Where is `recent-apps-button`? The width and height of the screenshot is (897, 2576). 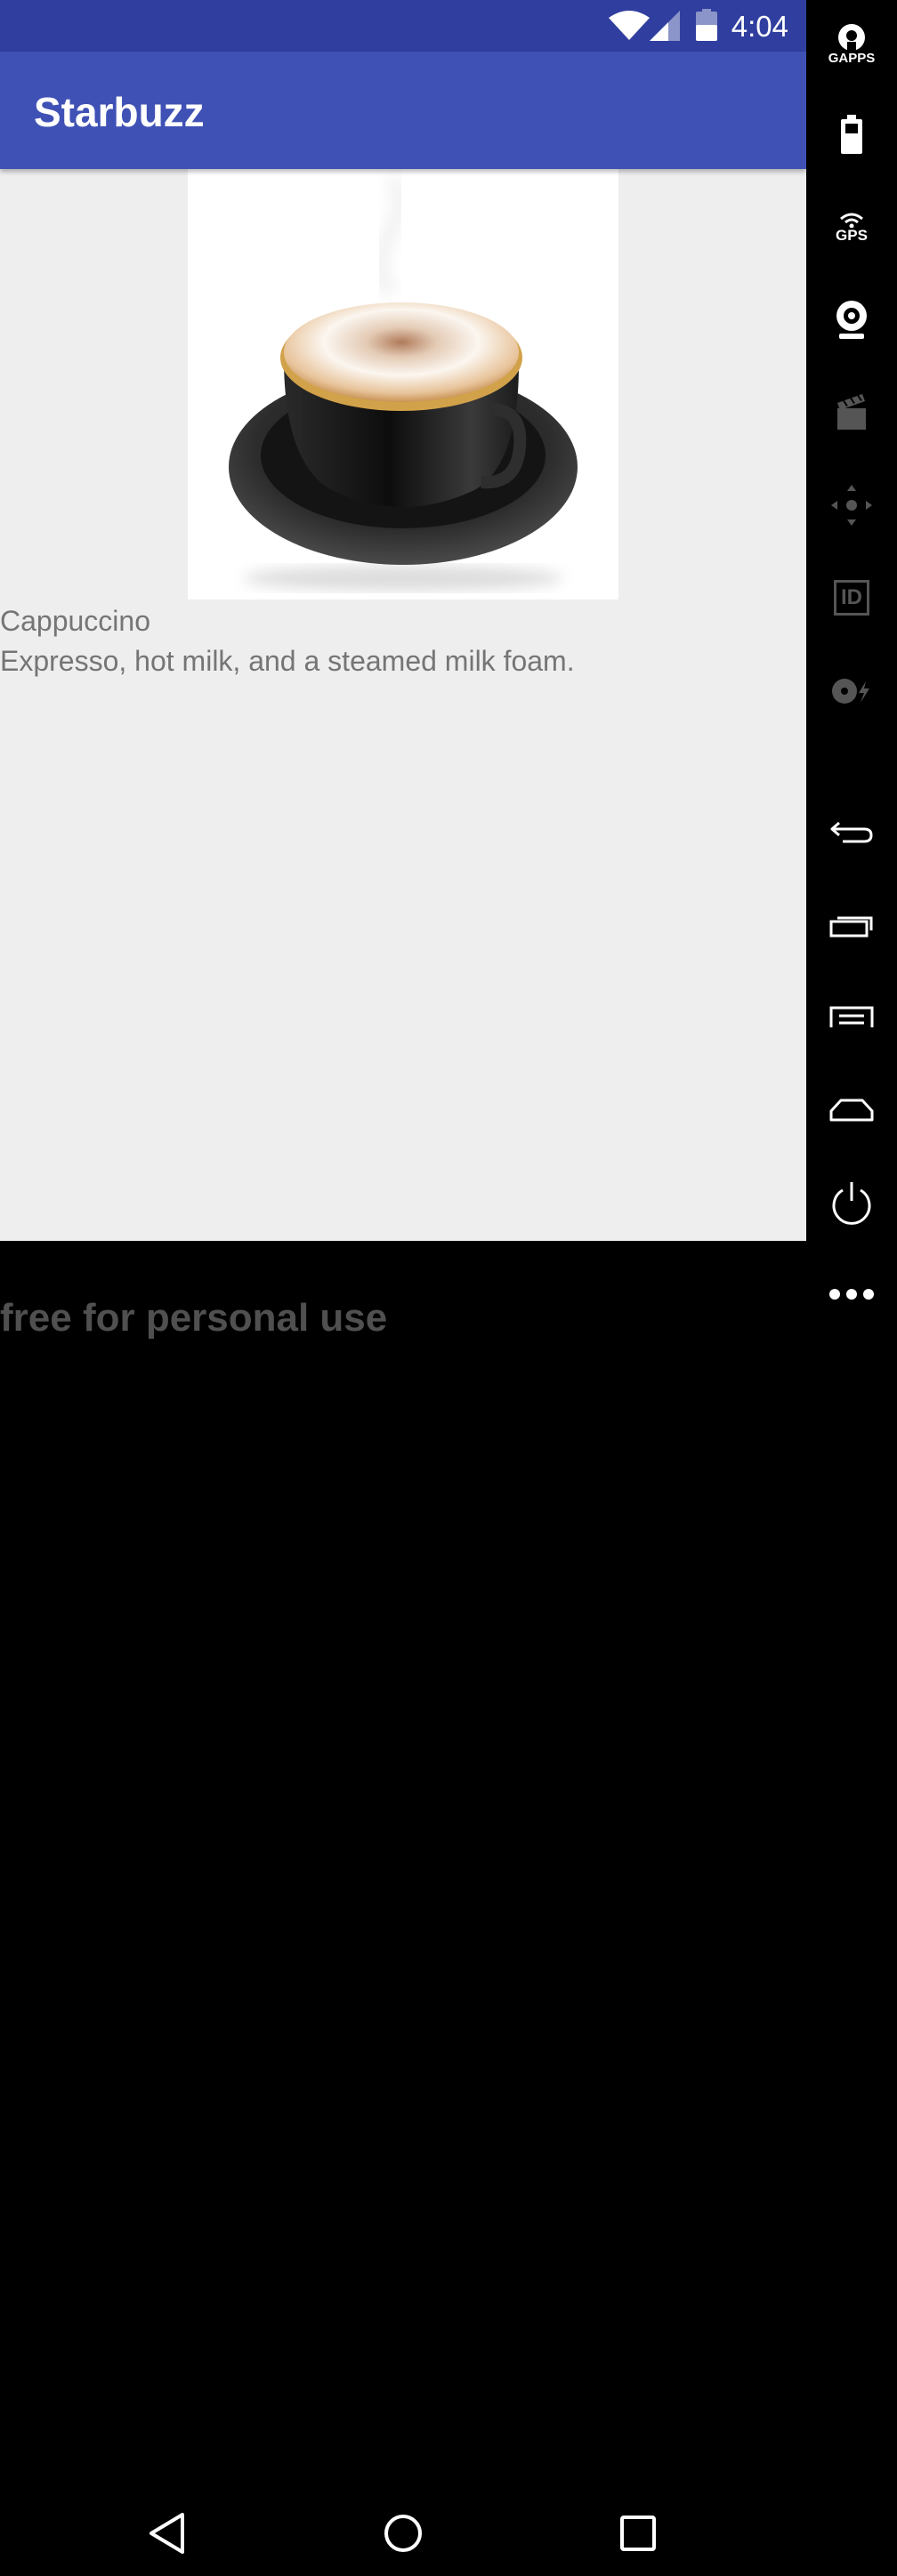
recent-apps-button is located at coordinates (851, 925).